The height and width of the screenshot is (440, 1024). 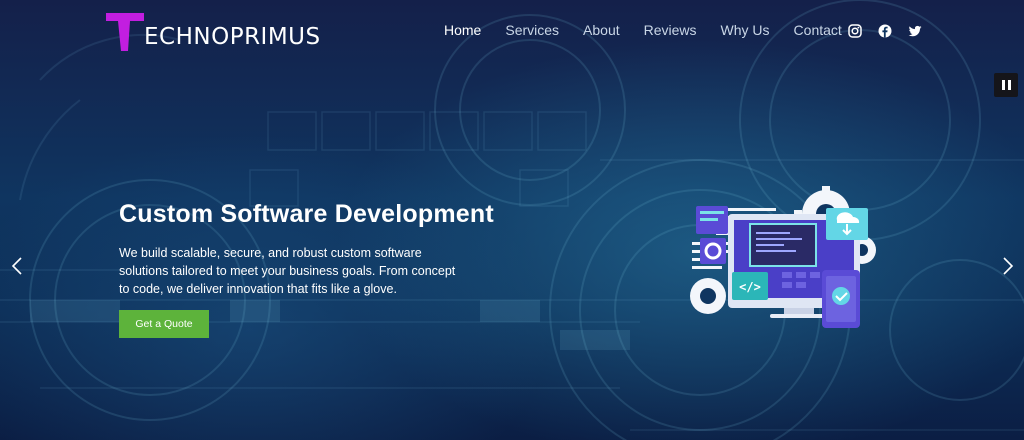 I want to click on chevron-right-icon, so click(x=1008, y=266).